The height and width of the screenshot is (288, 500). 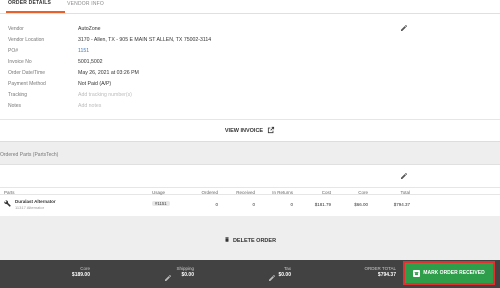 I want to click on delete-order-button: DELETE ORDER, so click(x=250, y=240).